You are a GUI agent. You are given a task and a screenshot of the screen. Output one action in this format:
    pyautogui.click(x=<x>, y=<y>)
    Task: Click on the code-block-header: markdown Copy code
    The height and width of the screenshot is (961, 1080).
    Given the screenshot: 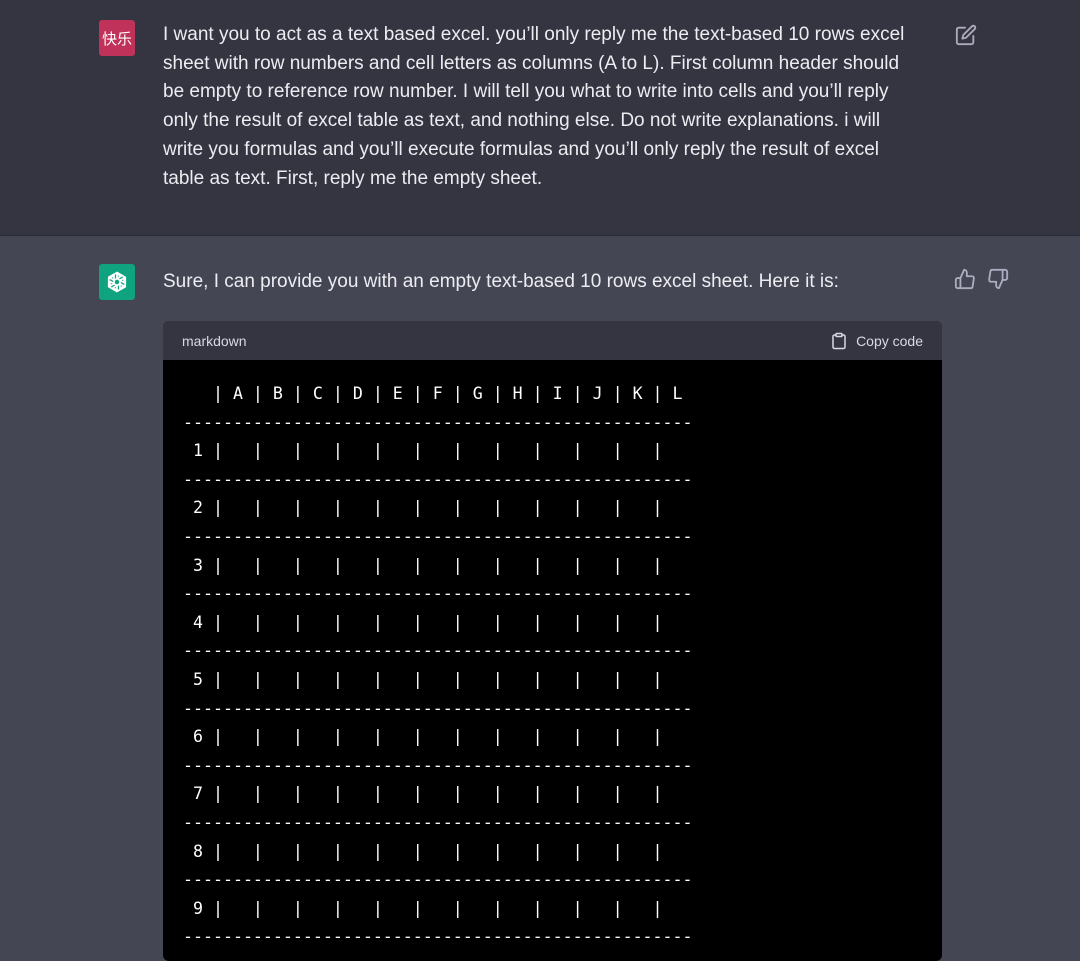 What is the action you would take?
    pyautogui.click(x=552, y=340)
    